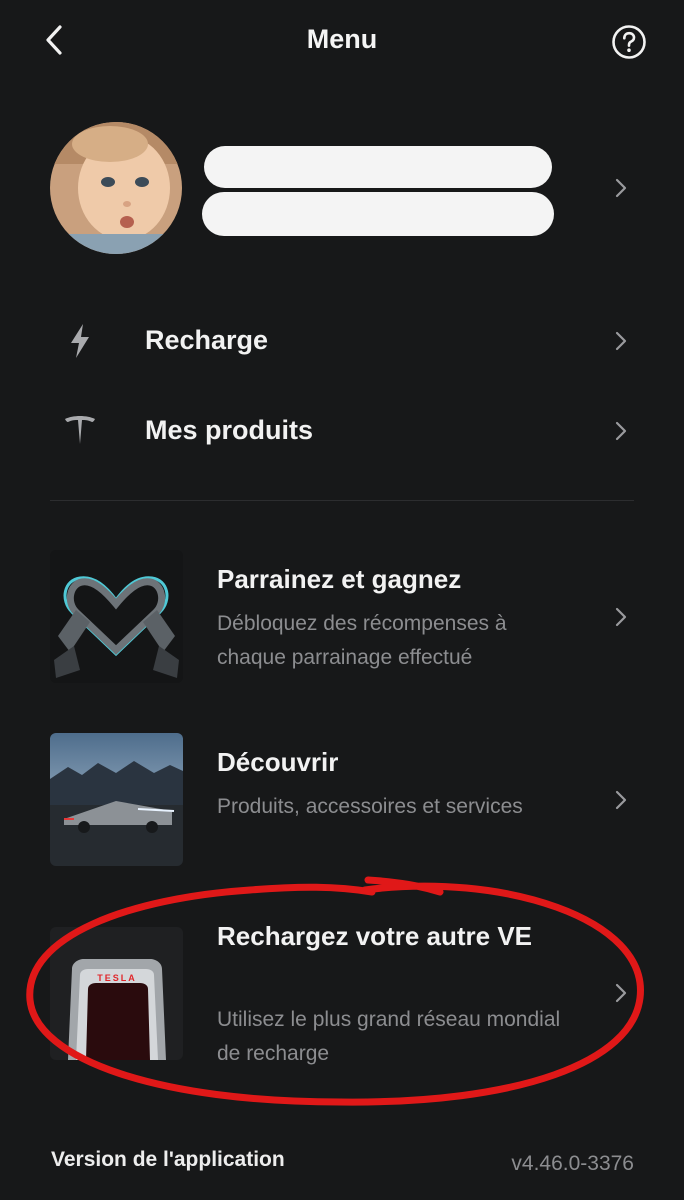 The width and height of the screenshot is (684, 1200). What do you see at coordinates (80, 341) in the screenshot?
I see `bolt-icon` at bounding box center [80, 341].